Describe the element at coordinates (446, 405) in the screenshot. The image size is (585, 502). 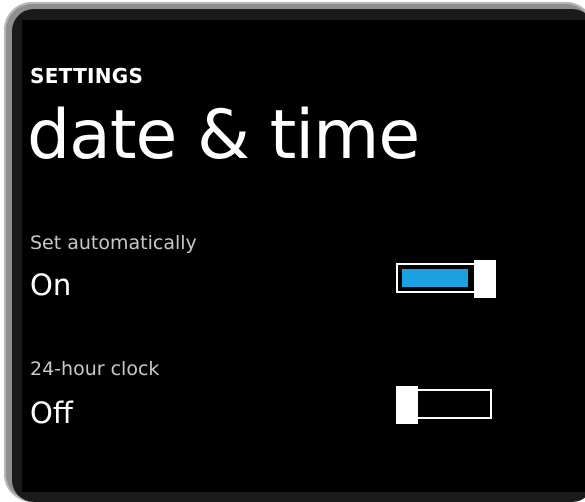
I see `24-hour-clock-toggle` at that location.